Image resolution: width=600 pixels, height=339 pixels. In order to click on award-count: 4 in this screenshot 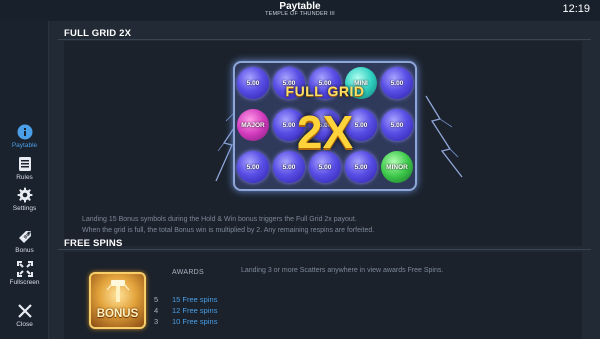, I will do `click(156, 310)`.